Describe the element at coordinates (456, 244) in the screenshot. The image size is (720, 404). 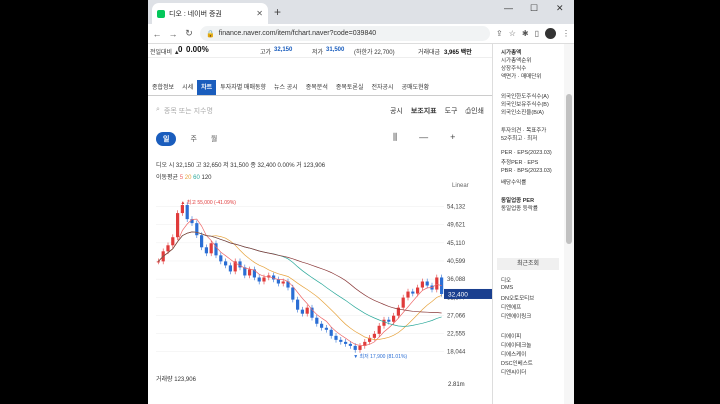
I see `y-tick-label: 45,110` at that location.